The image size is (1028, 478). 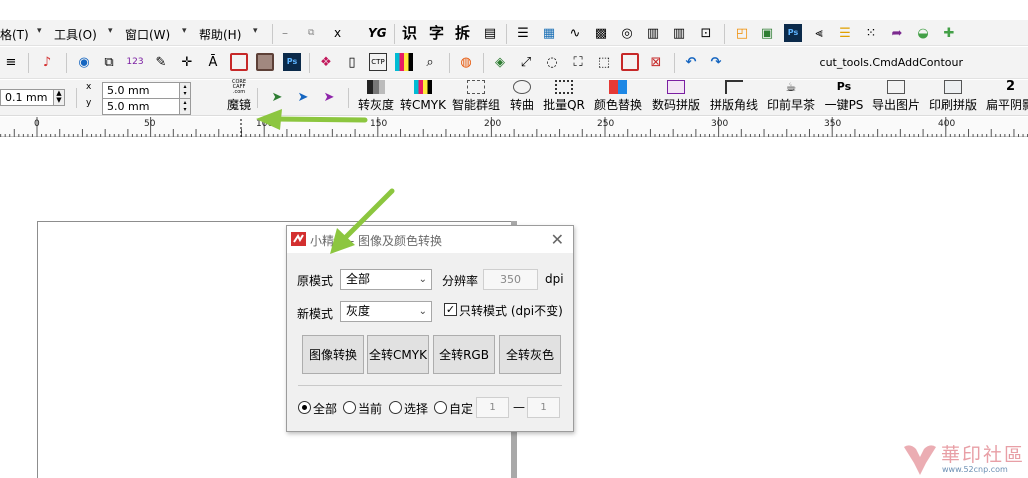 I want to click on annotation-arrows, so click(x=325, y=181).